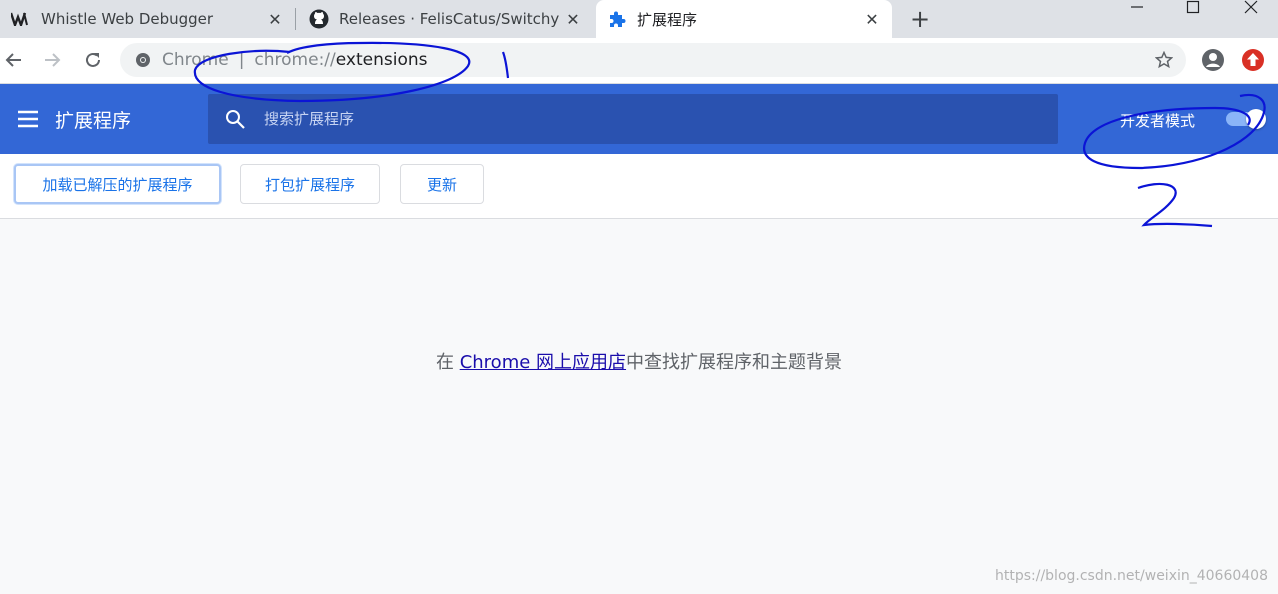 This screenshot has width=1278, height=594. What do you see at coordinates (195, 60) in the screenshot?
I see `omnibox-scheme-label: Chrome` at bounding box center [195, 60].